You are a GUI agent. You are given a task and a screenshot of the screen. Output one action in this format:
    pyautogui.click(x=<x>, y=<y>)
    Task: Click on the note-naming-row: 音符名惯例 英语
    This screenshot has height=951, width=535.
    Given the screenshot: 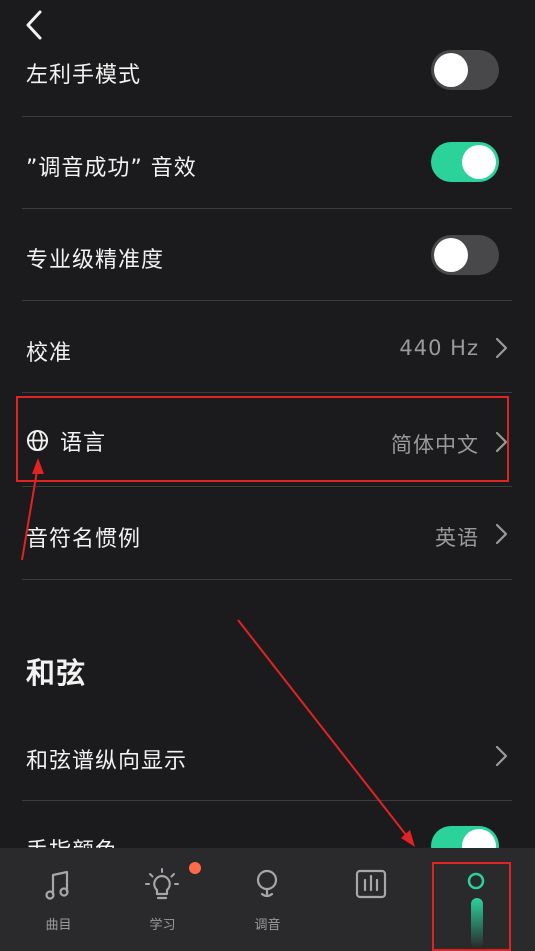 What is the action you would take?
    pyautogui.click(x=267, y=532)
    